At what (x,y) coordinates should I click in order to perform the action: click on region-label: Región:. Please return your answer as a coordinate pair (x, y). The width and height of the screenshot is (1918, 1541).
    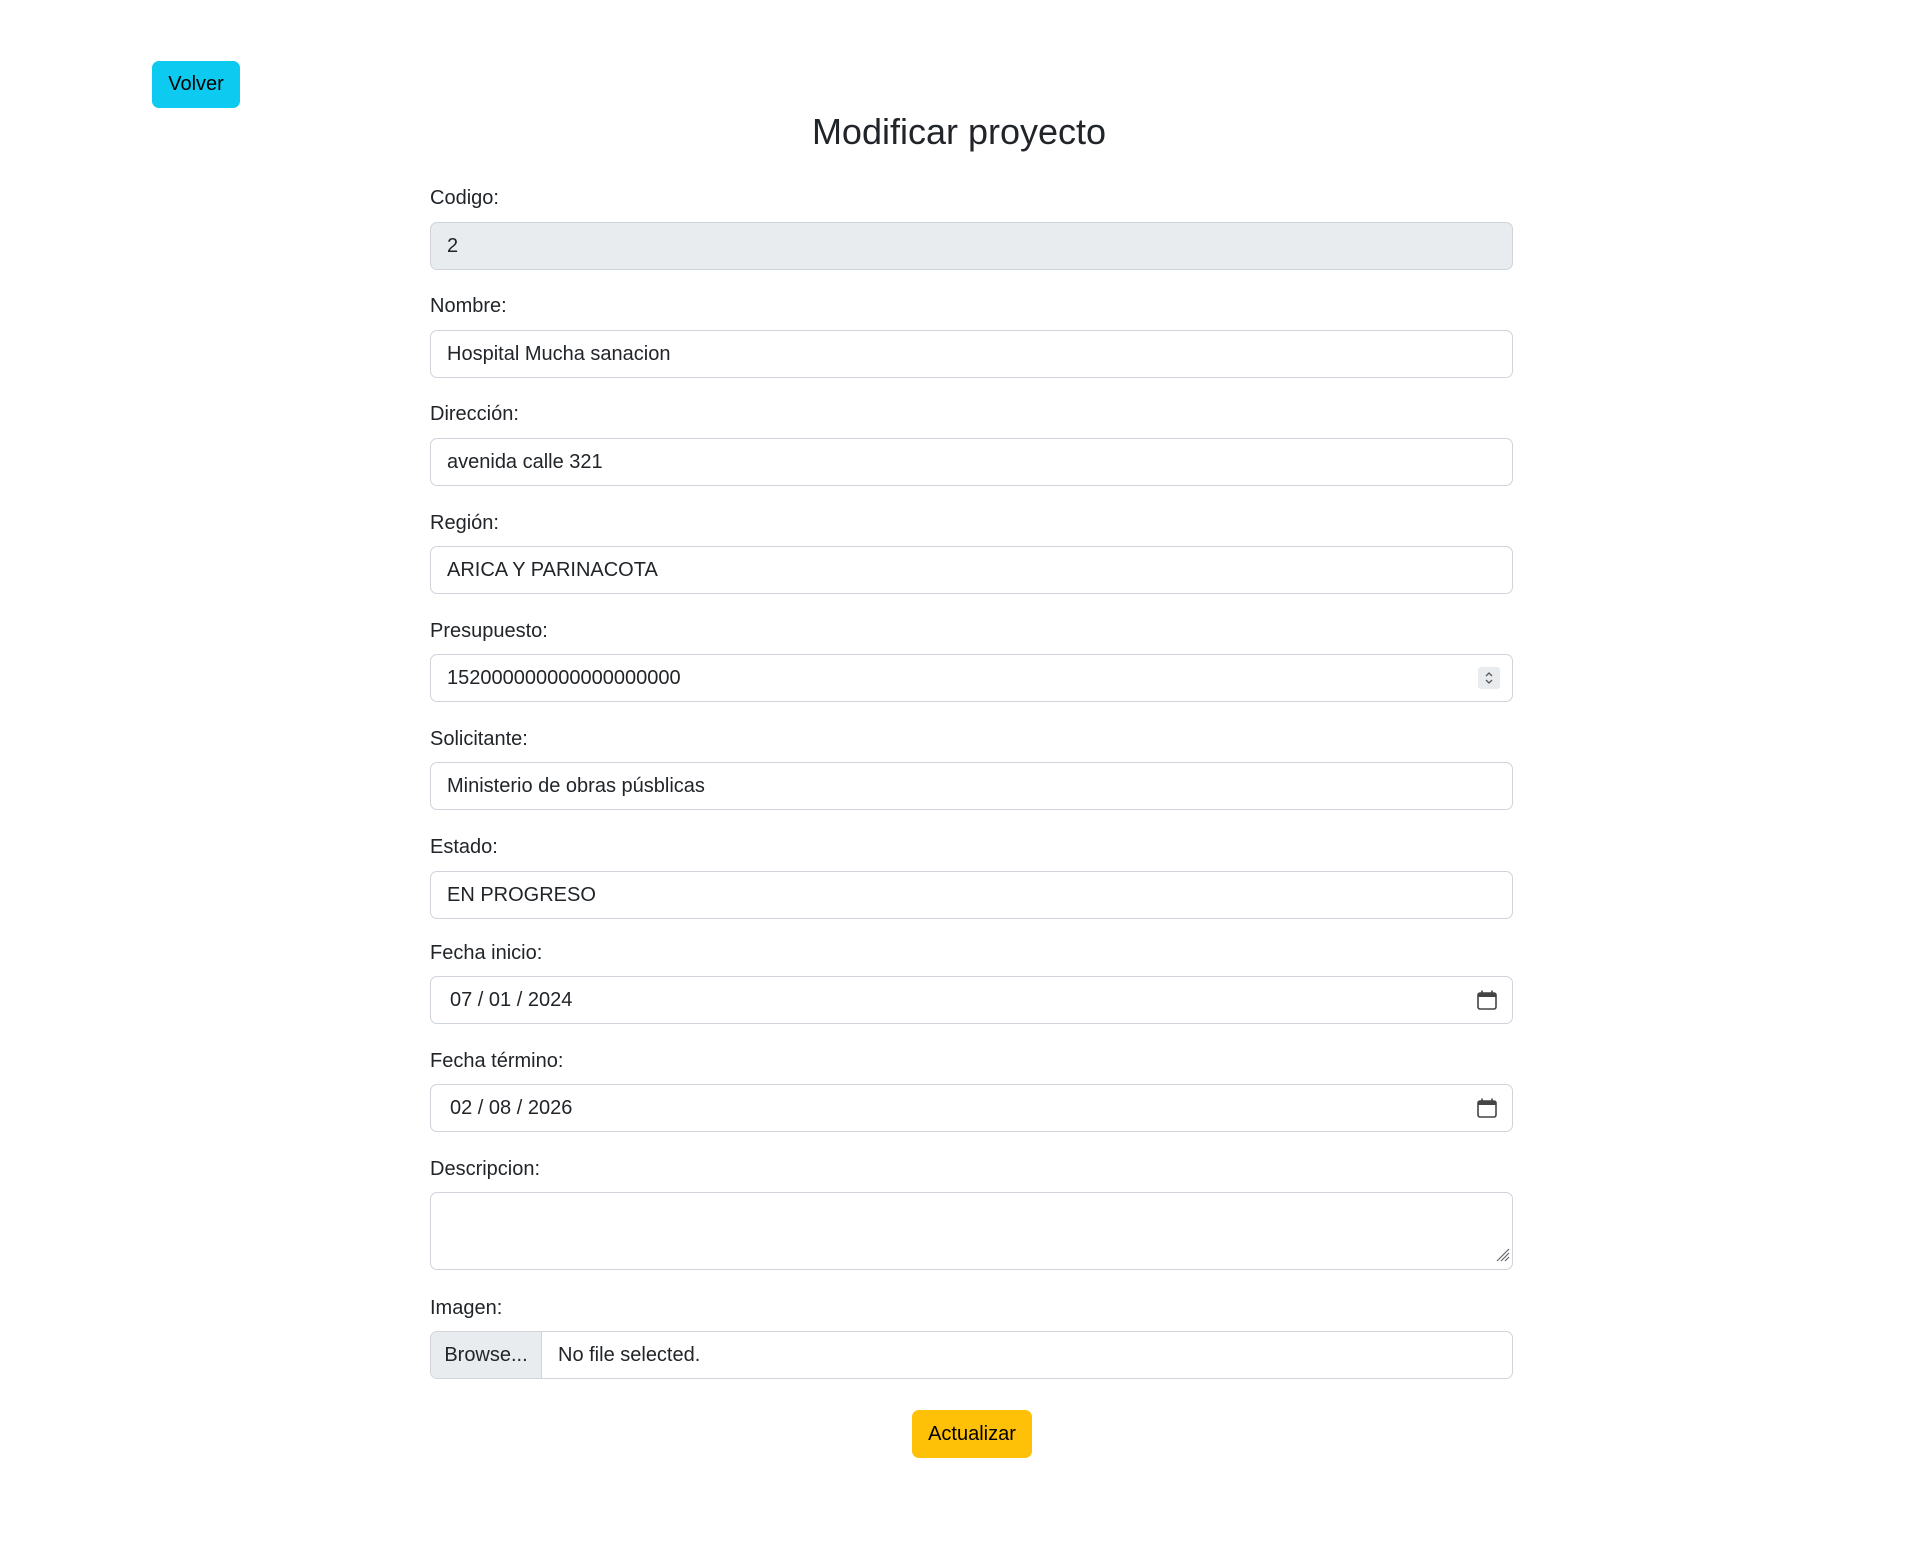
    Looking at the image, I should click on (464, 523).